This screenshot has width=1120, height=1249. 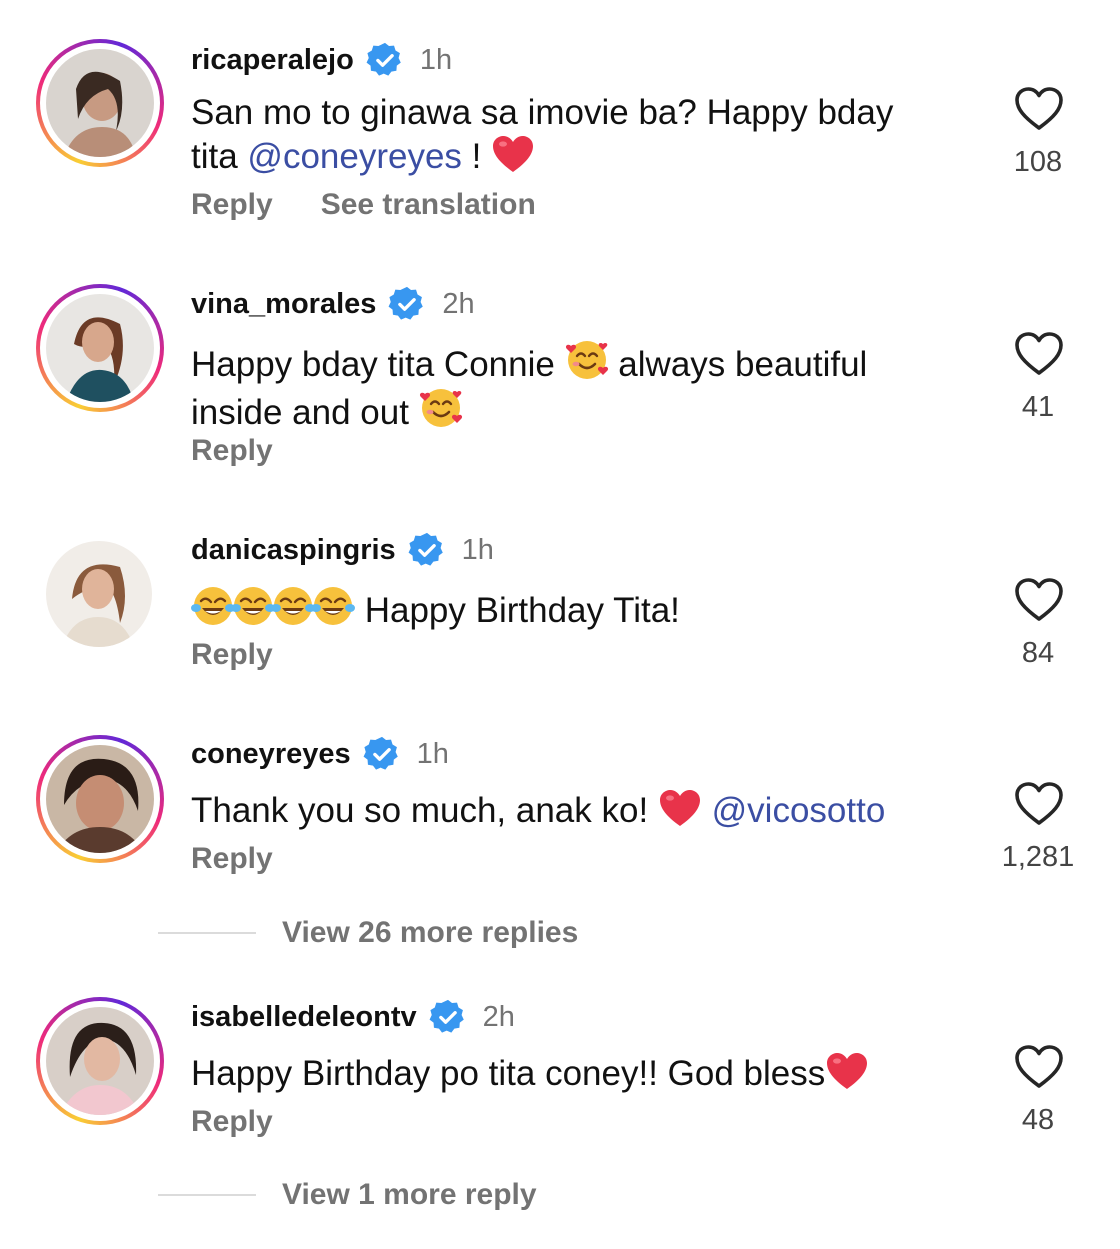 What do you see at coordinates (1038, 1120) in the screenshot?
I see `like-count: 48` at bounding box center [1038, 1120].